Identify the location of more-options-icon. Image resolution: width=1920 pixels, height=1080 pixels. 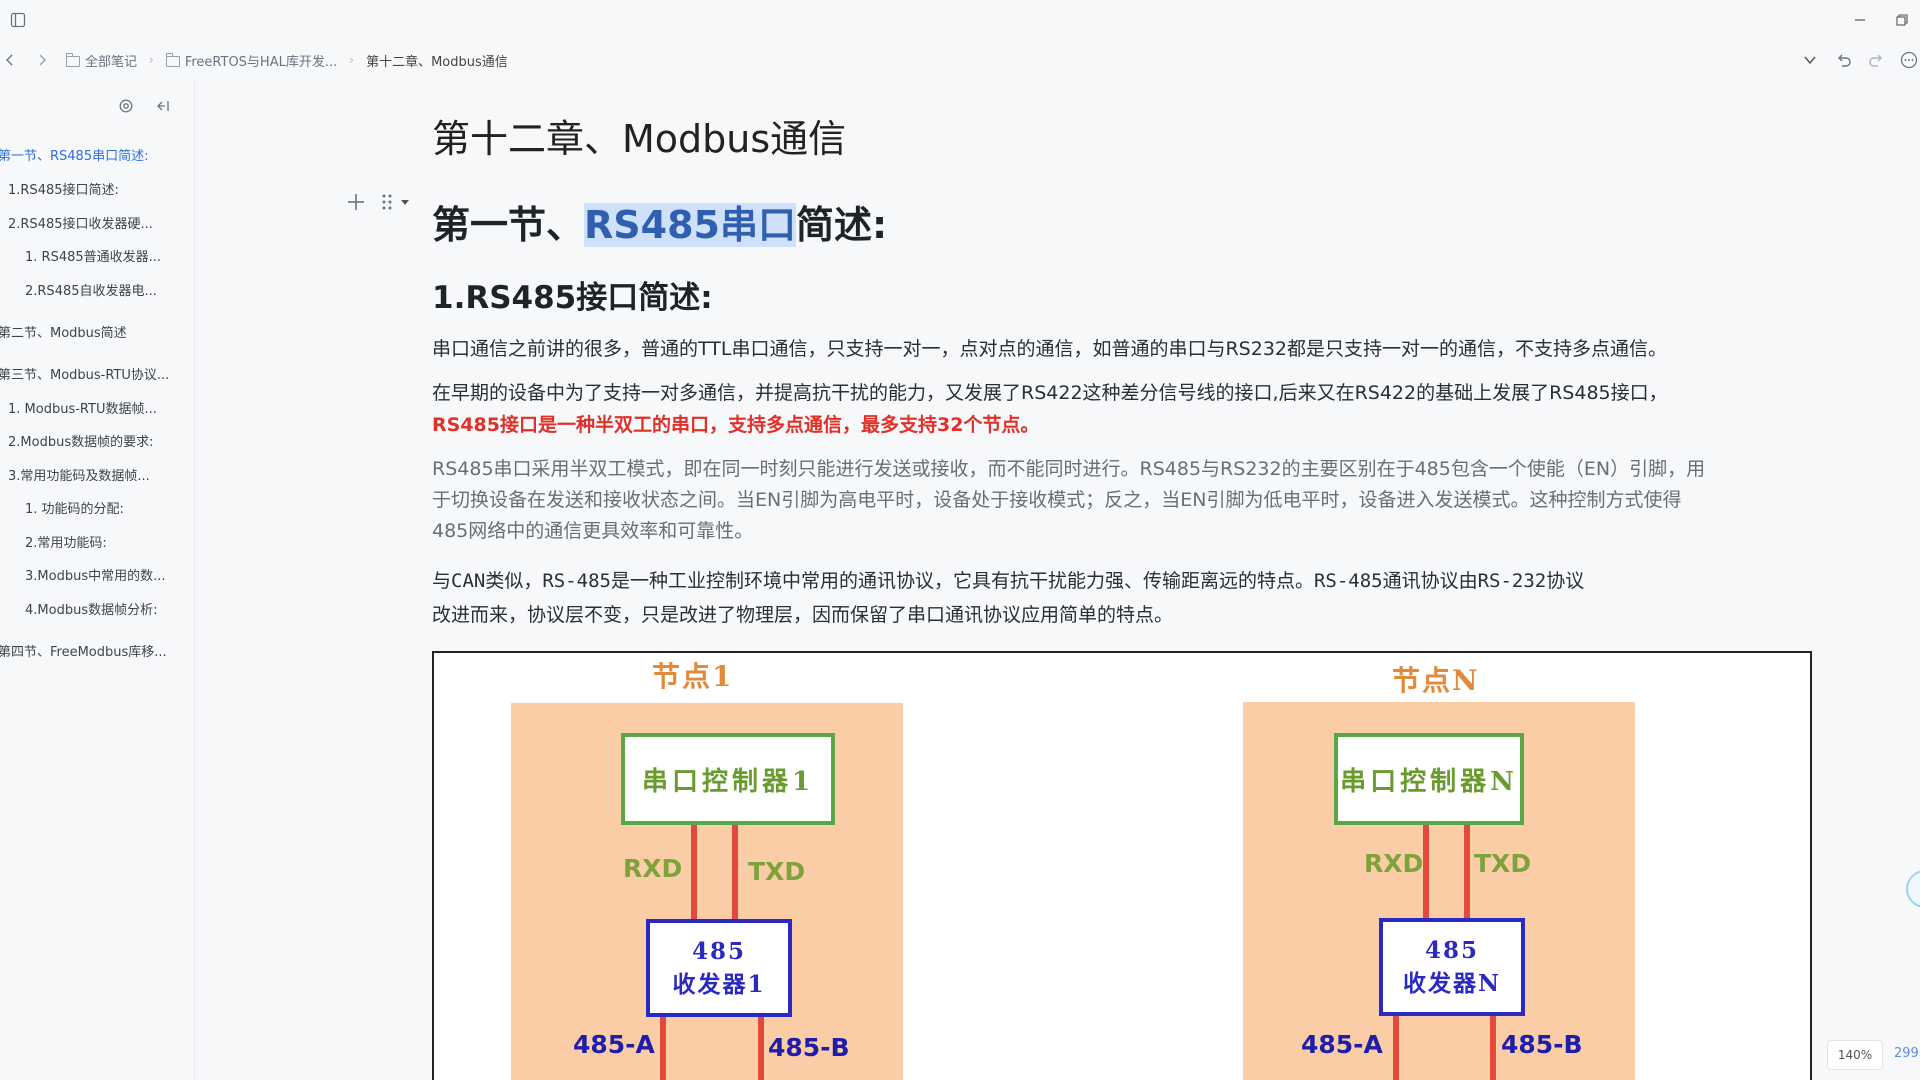
(1909, 60).